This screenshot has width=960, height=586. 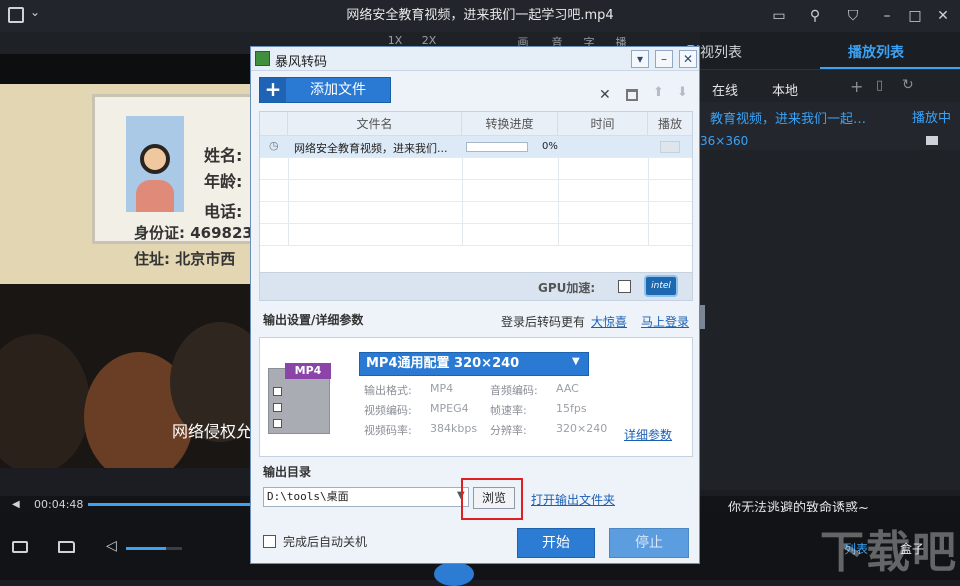 What do you see at coordinates (576, 361) in the screenshot?
I see `preset-dropdown-icon: ▼` at bounding box center [576, 361].